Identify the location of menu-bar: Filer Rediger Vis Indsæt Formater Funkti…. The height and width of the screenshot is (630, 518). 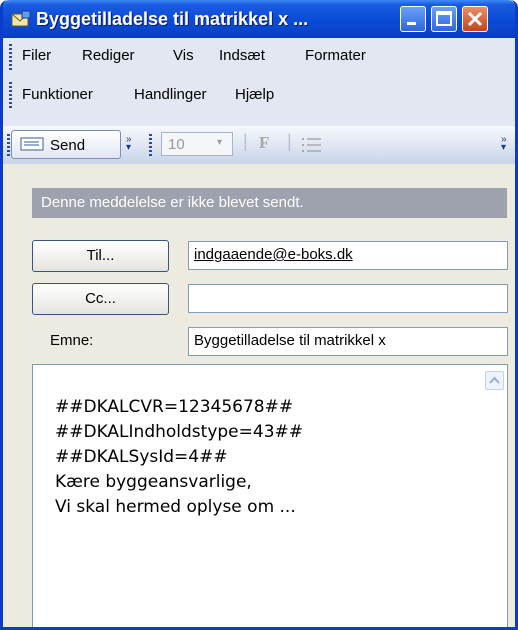
(259, 82).